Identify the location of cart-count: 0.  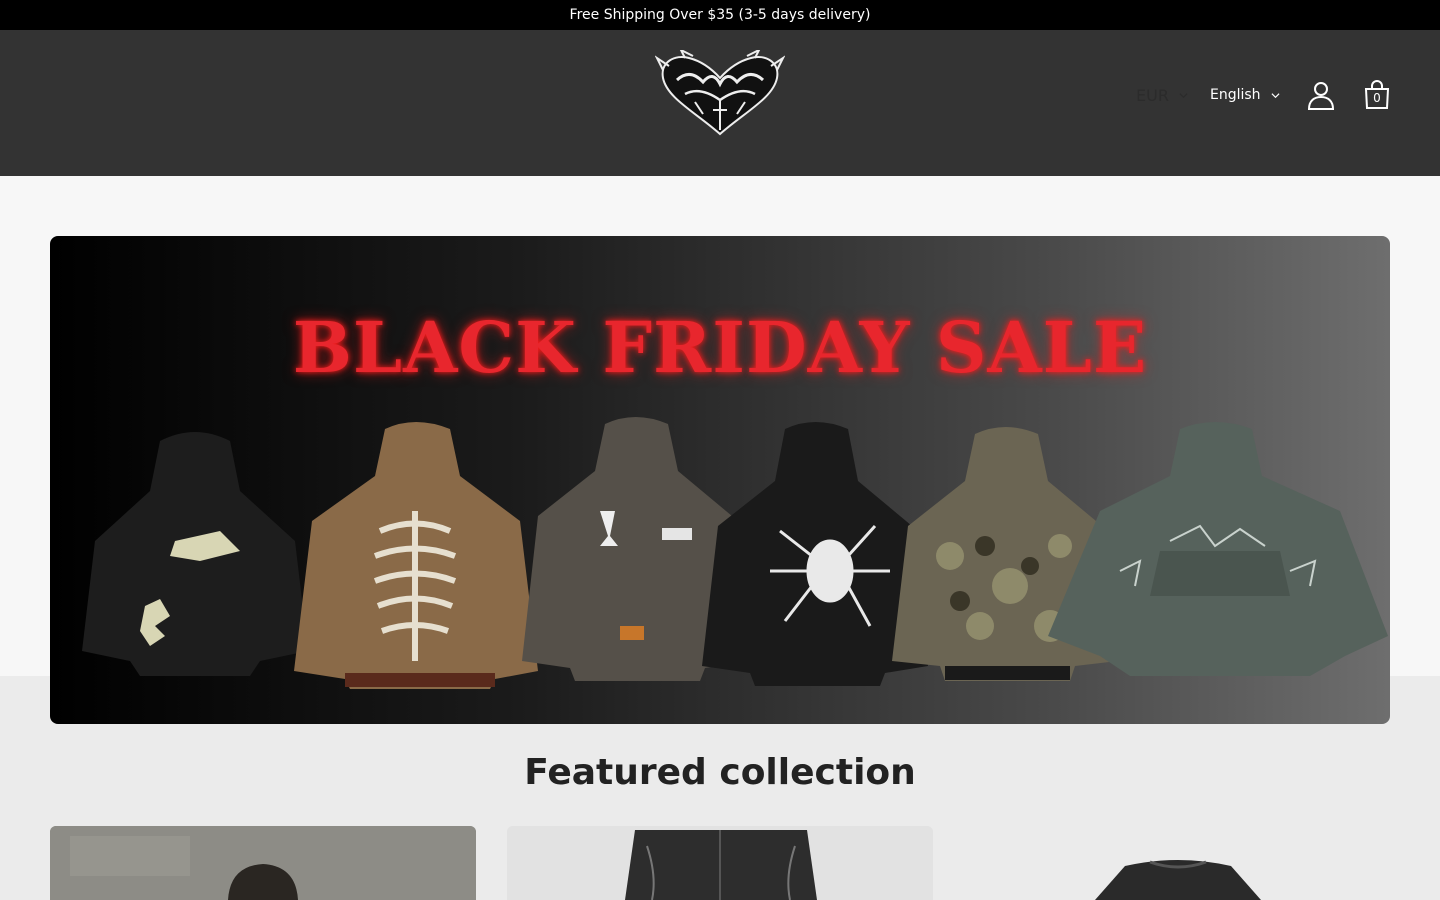
(1377, 98).